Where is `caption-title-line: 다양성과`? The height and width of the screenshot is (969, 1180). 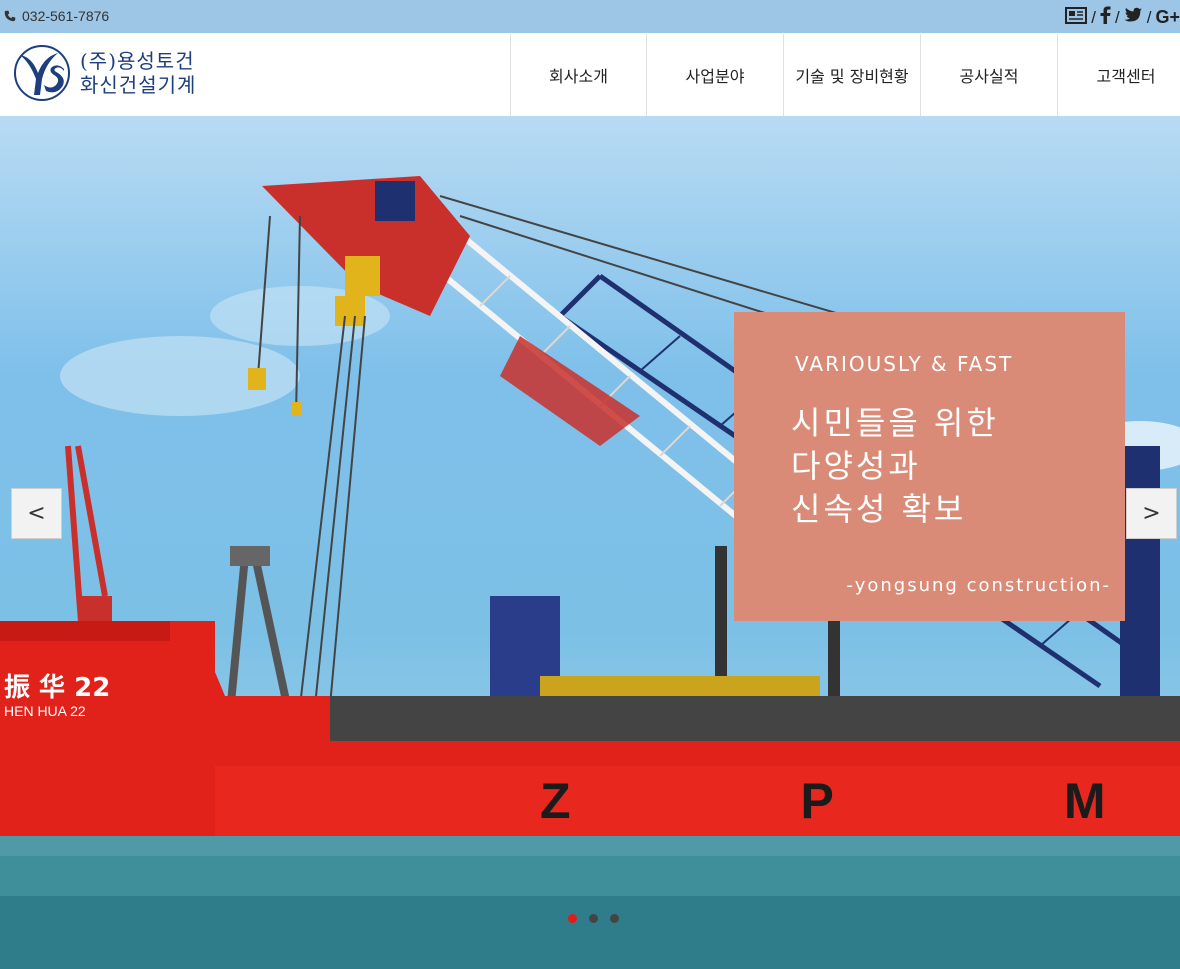
caption-title-line: 다양성과 is located at coordinates (856, 466).